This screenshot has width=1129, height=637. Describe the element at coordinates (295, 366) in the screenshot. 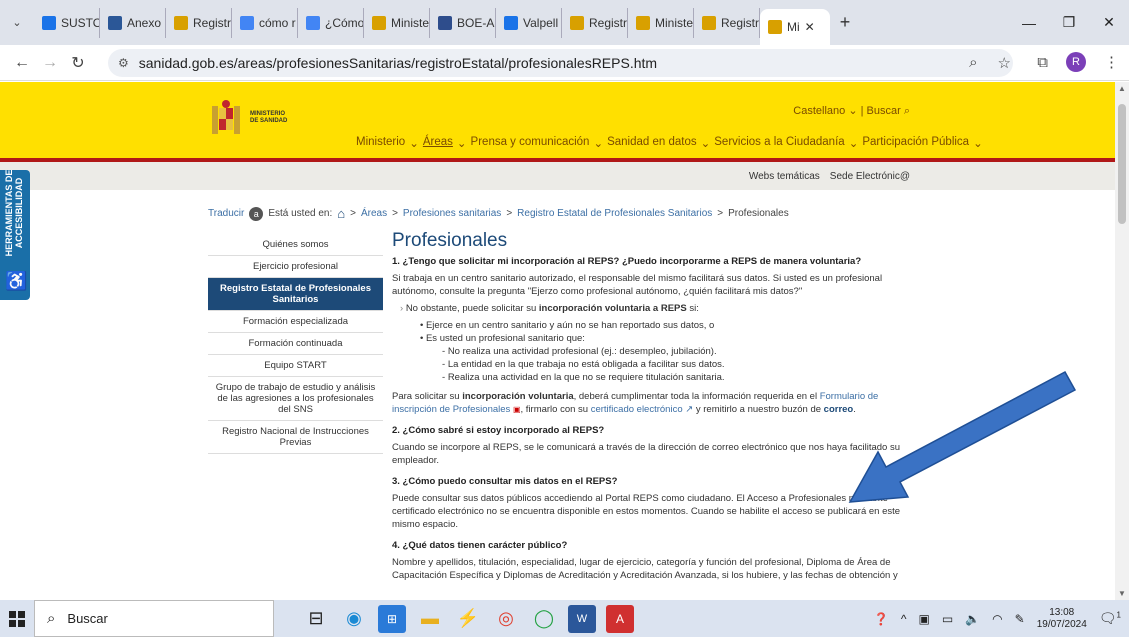

I see `side-menu-item: Equipo START` at that location.